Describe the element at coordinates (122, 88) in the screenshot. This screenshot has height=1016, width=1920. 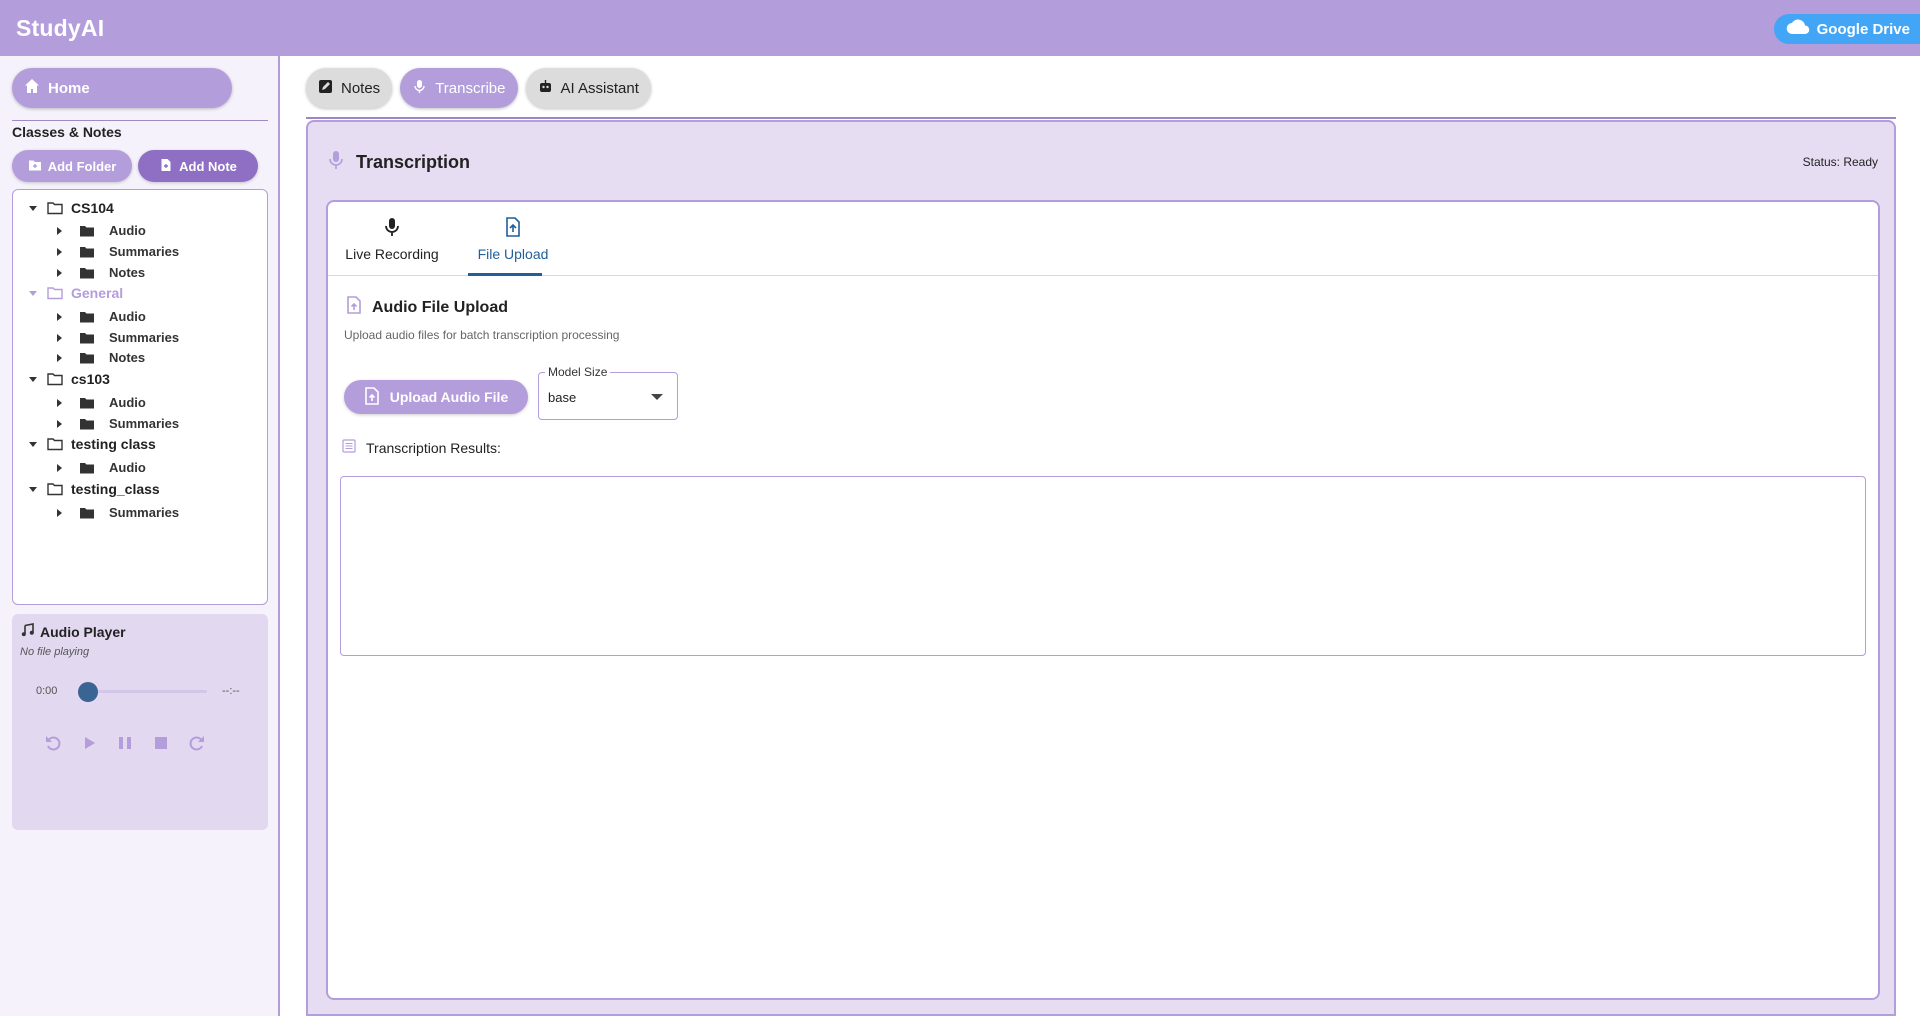
I see `home-button: Home` at that location.